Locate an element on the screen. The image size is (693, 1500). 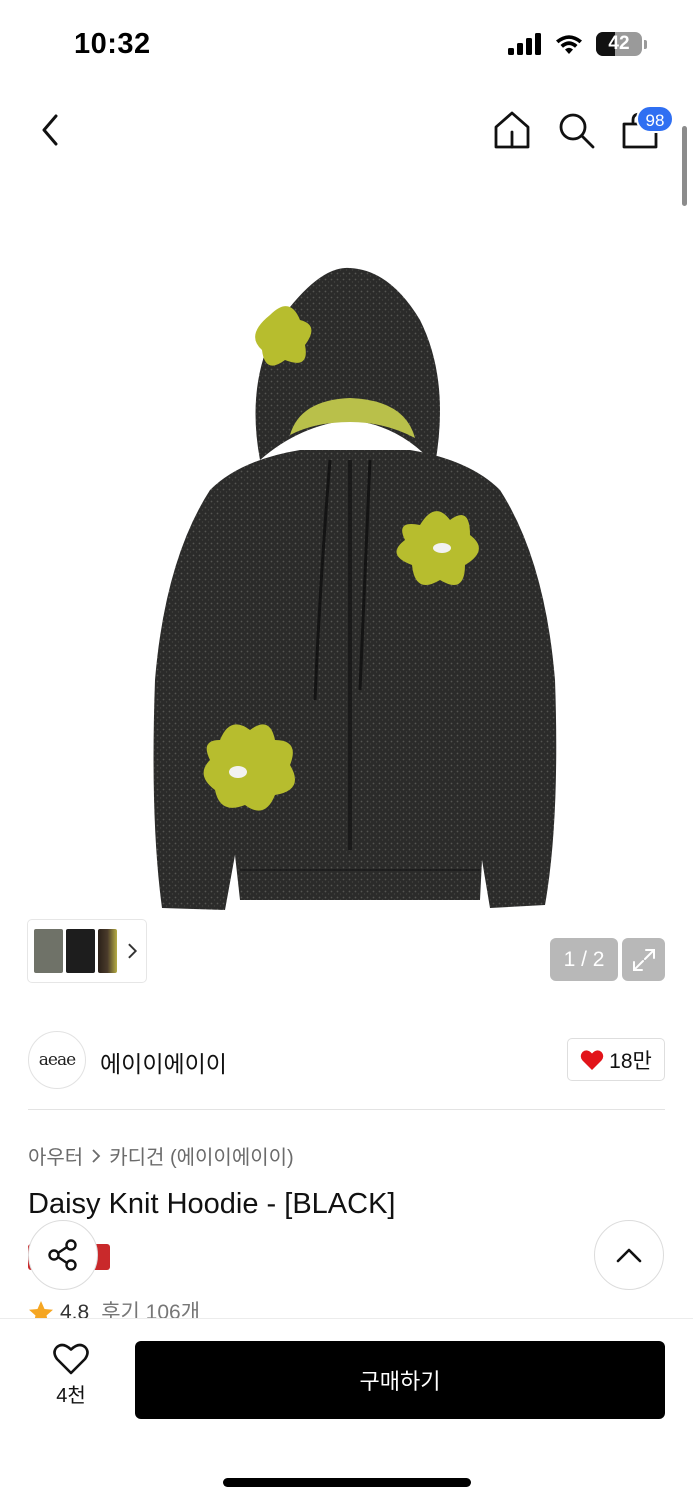
rating-value: 4.8 is located at coordinates (75, 1310).